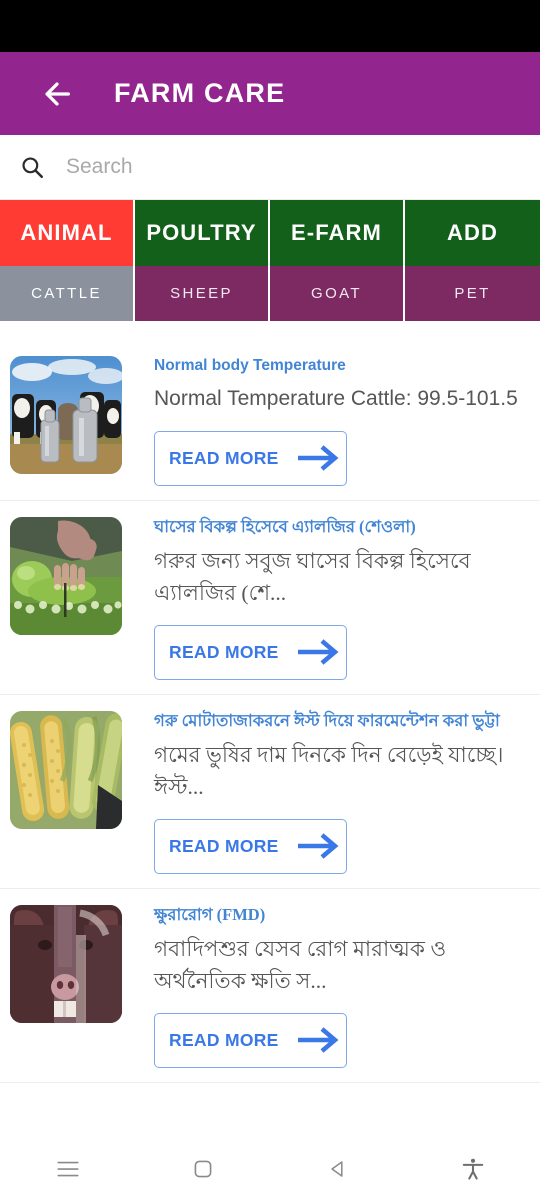 The image size is (540, 1200). I want to click on nav-home-button, so click(202, 1169).